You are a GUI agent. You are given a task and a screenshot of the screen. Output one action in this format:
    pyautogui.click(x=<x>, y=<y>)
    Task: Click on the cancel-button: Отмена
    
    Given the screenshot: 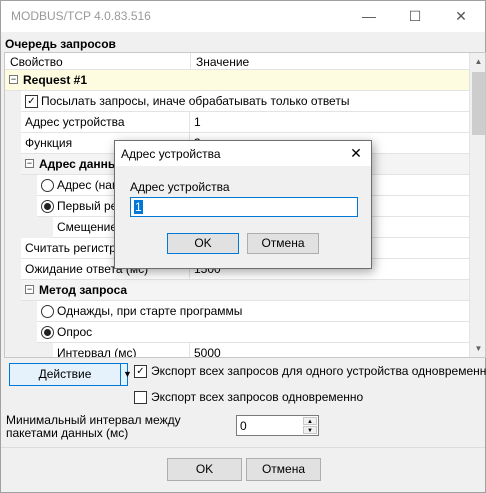 What is the action you would take?
    pyautogui.click(x=283, y=469)
    